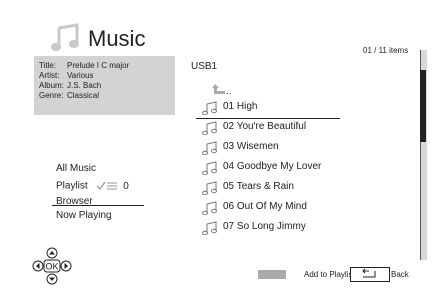 Image resolution: width=437 pixels, height=290 pixels. What do you see at coordinates (117, 38) in the screenshot?
I see `page-title: Music` at bounding box center [117, 38].